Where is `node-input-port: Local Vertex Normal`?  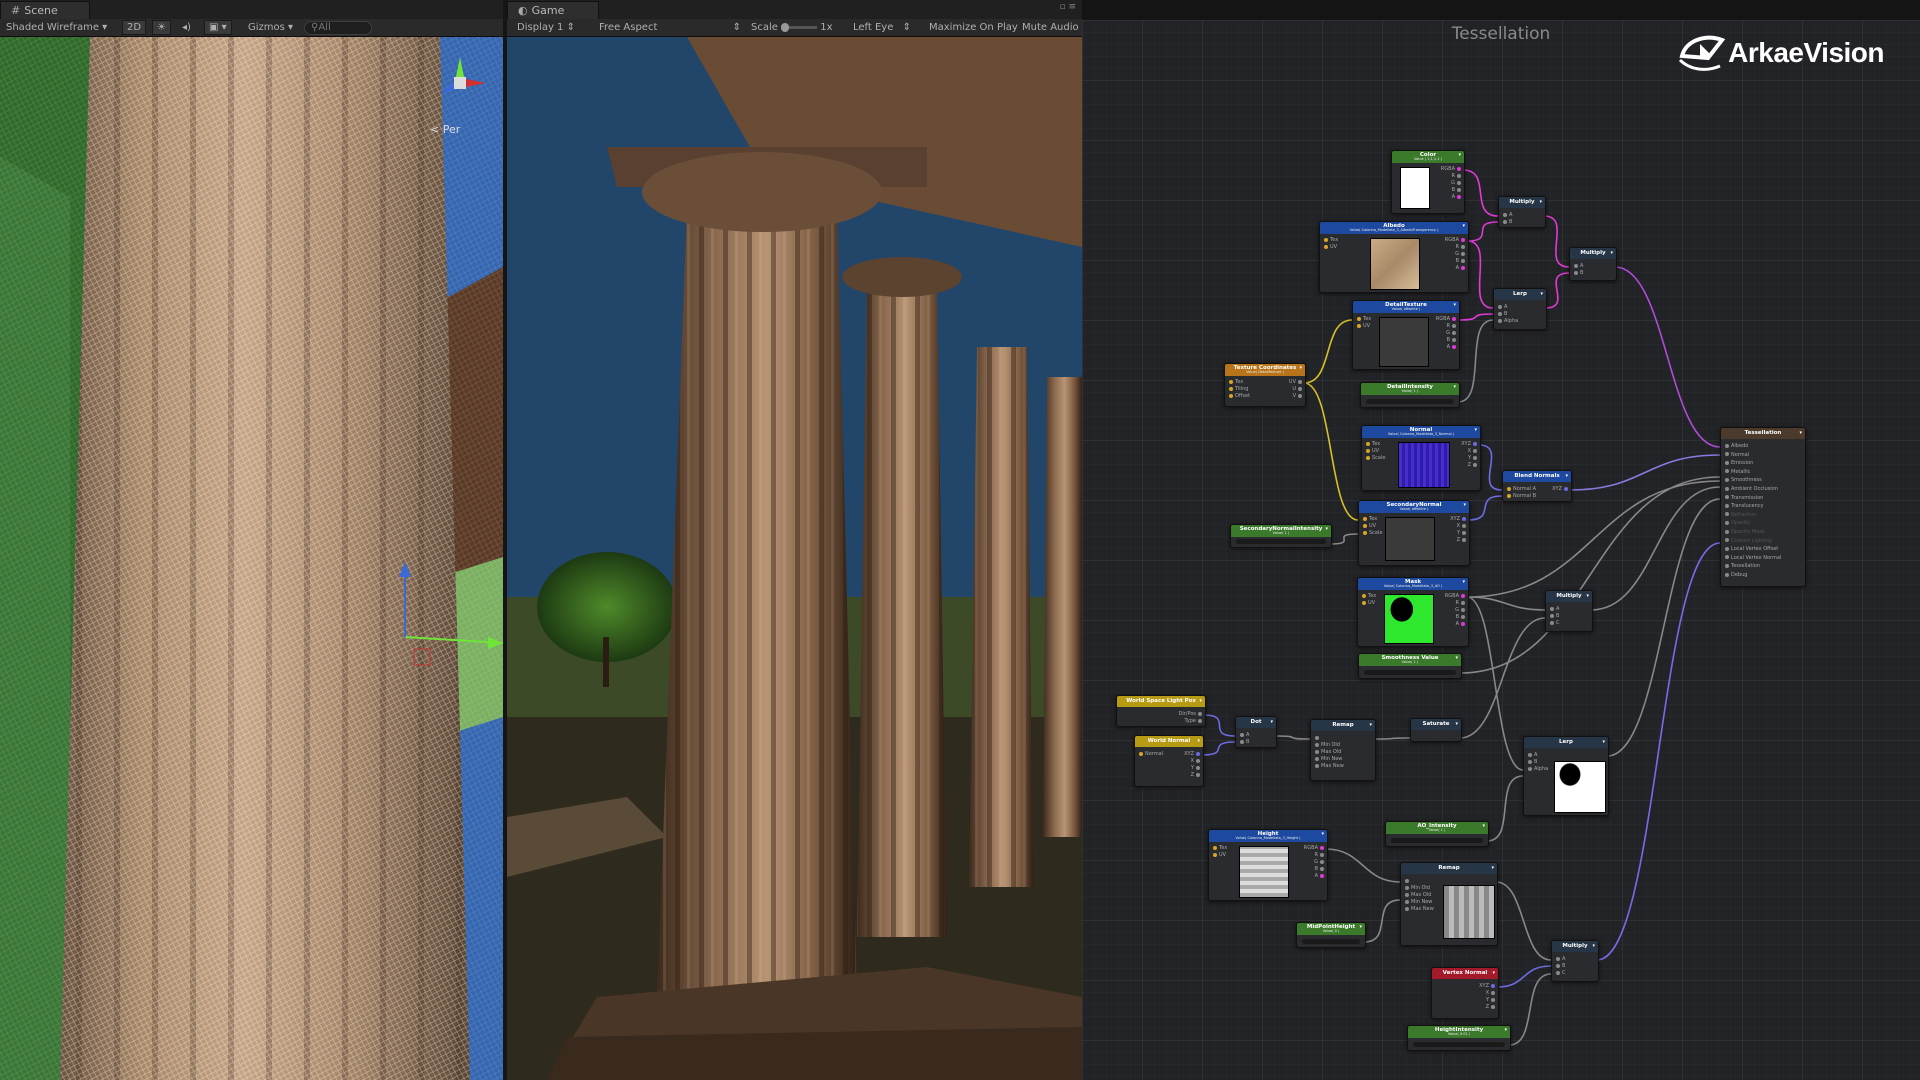
node-input-port: Local Vertex Normal is located at coordinates (1752, 558).